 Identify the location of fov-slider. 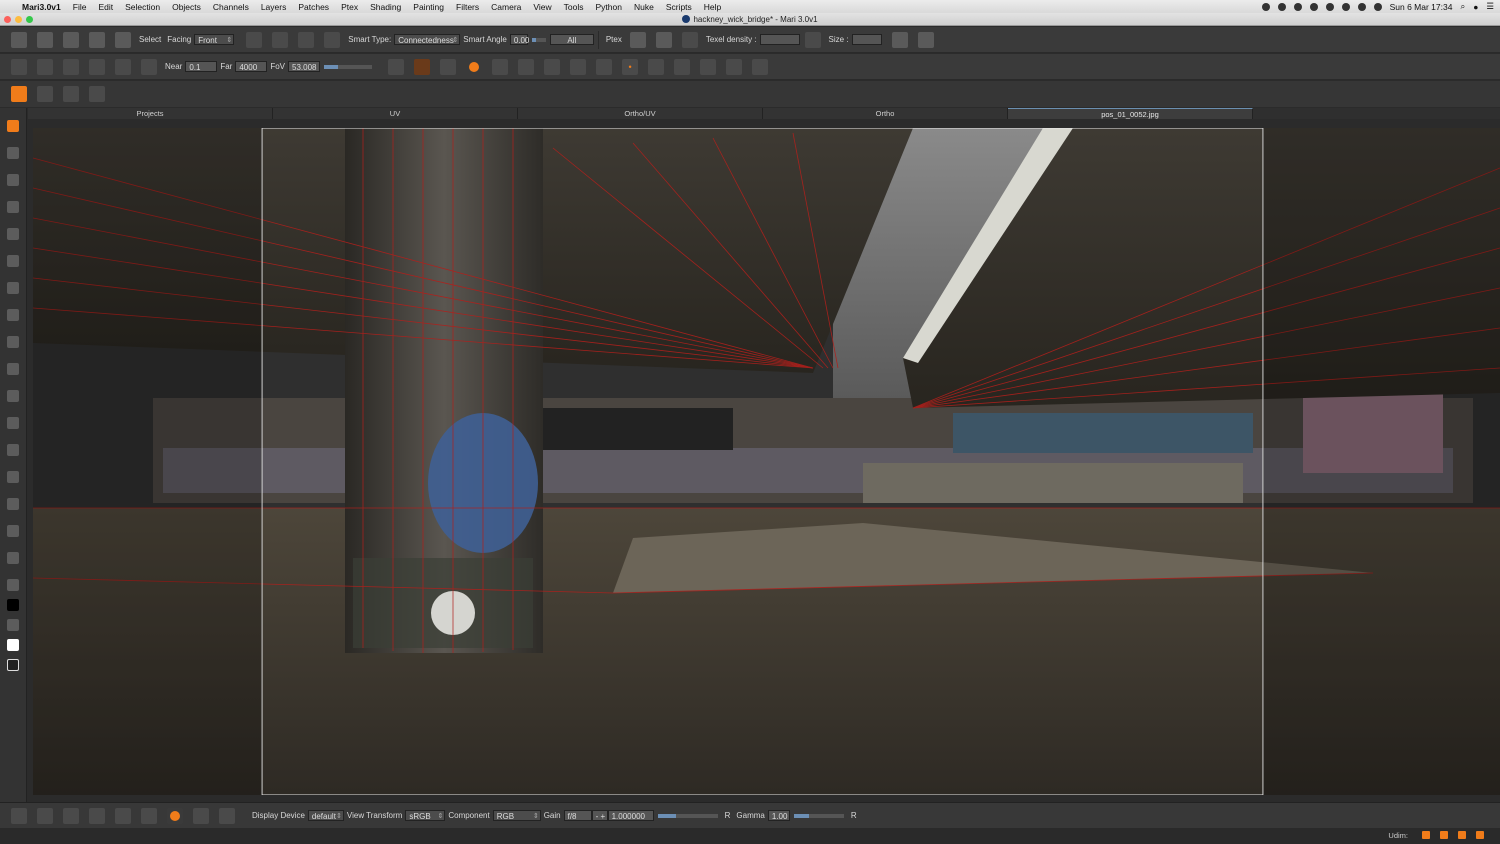
(348, 66).